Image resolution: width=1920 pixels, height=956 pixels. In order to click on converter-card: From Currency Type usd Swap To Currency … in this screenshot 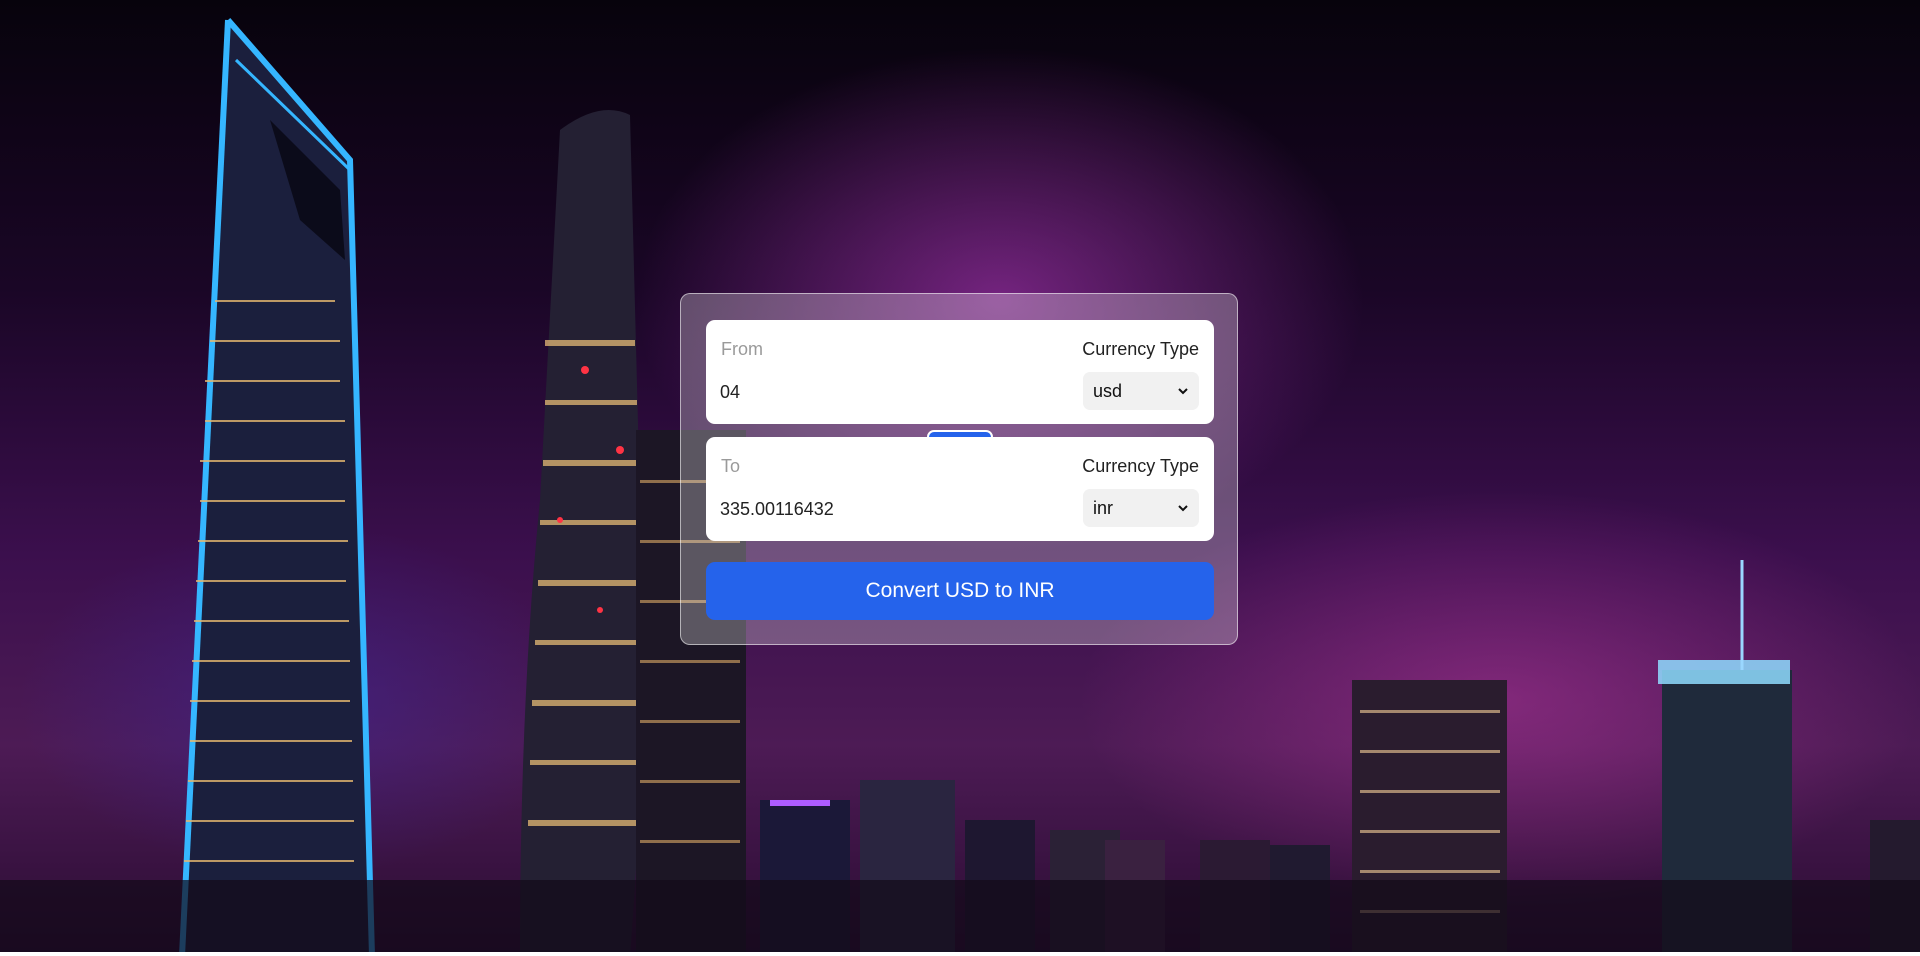, I will do `click(959, 469)`.